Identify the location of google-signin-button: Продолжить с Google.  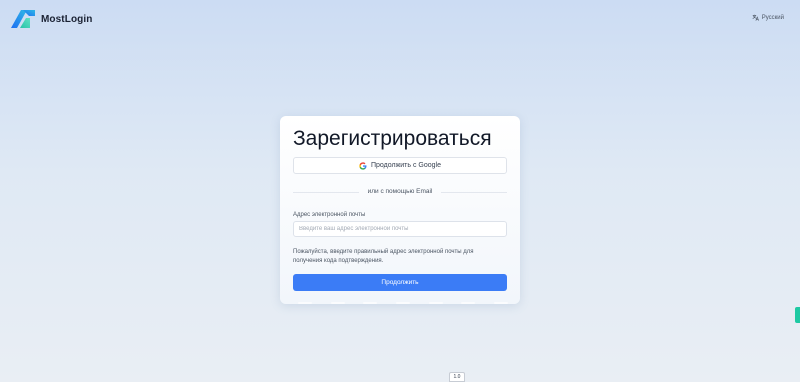
(400, 165).